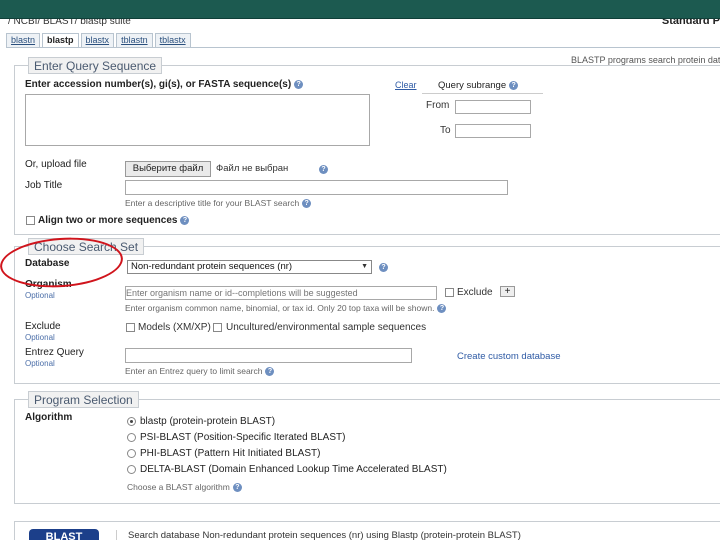  What do you see at coordinates (406, 85) in the screenshot?
I see `clear-link: Clear` at bounding box center [406, 85].